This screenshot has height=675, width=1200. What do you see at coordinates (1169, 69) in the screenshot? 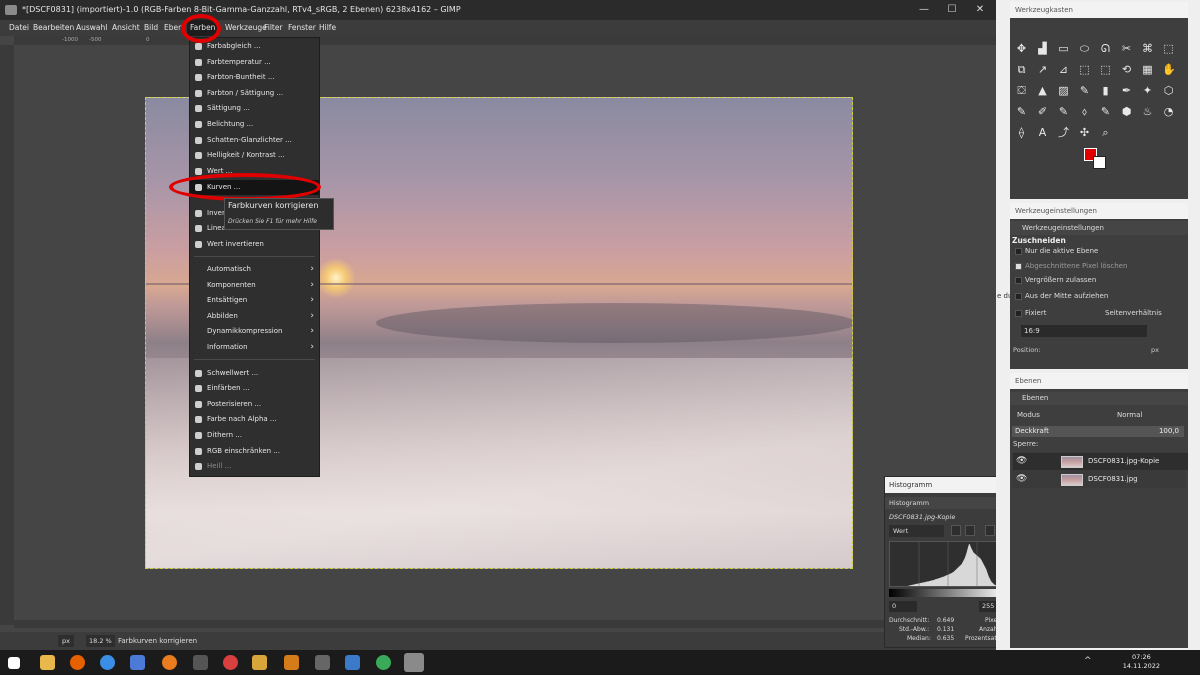
I see `tool-icon: ✋` at bounding box center [1169, 69].